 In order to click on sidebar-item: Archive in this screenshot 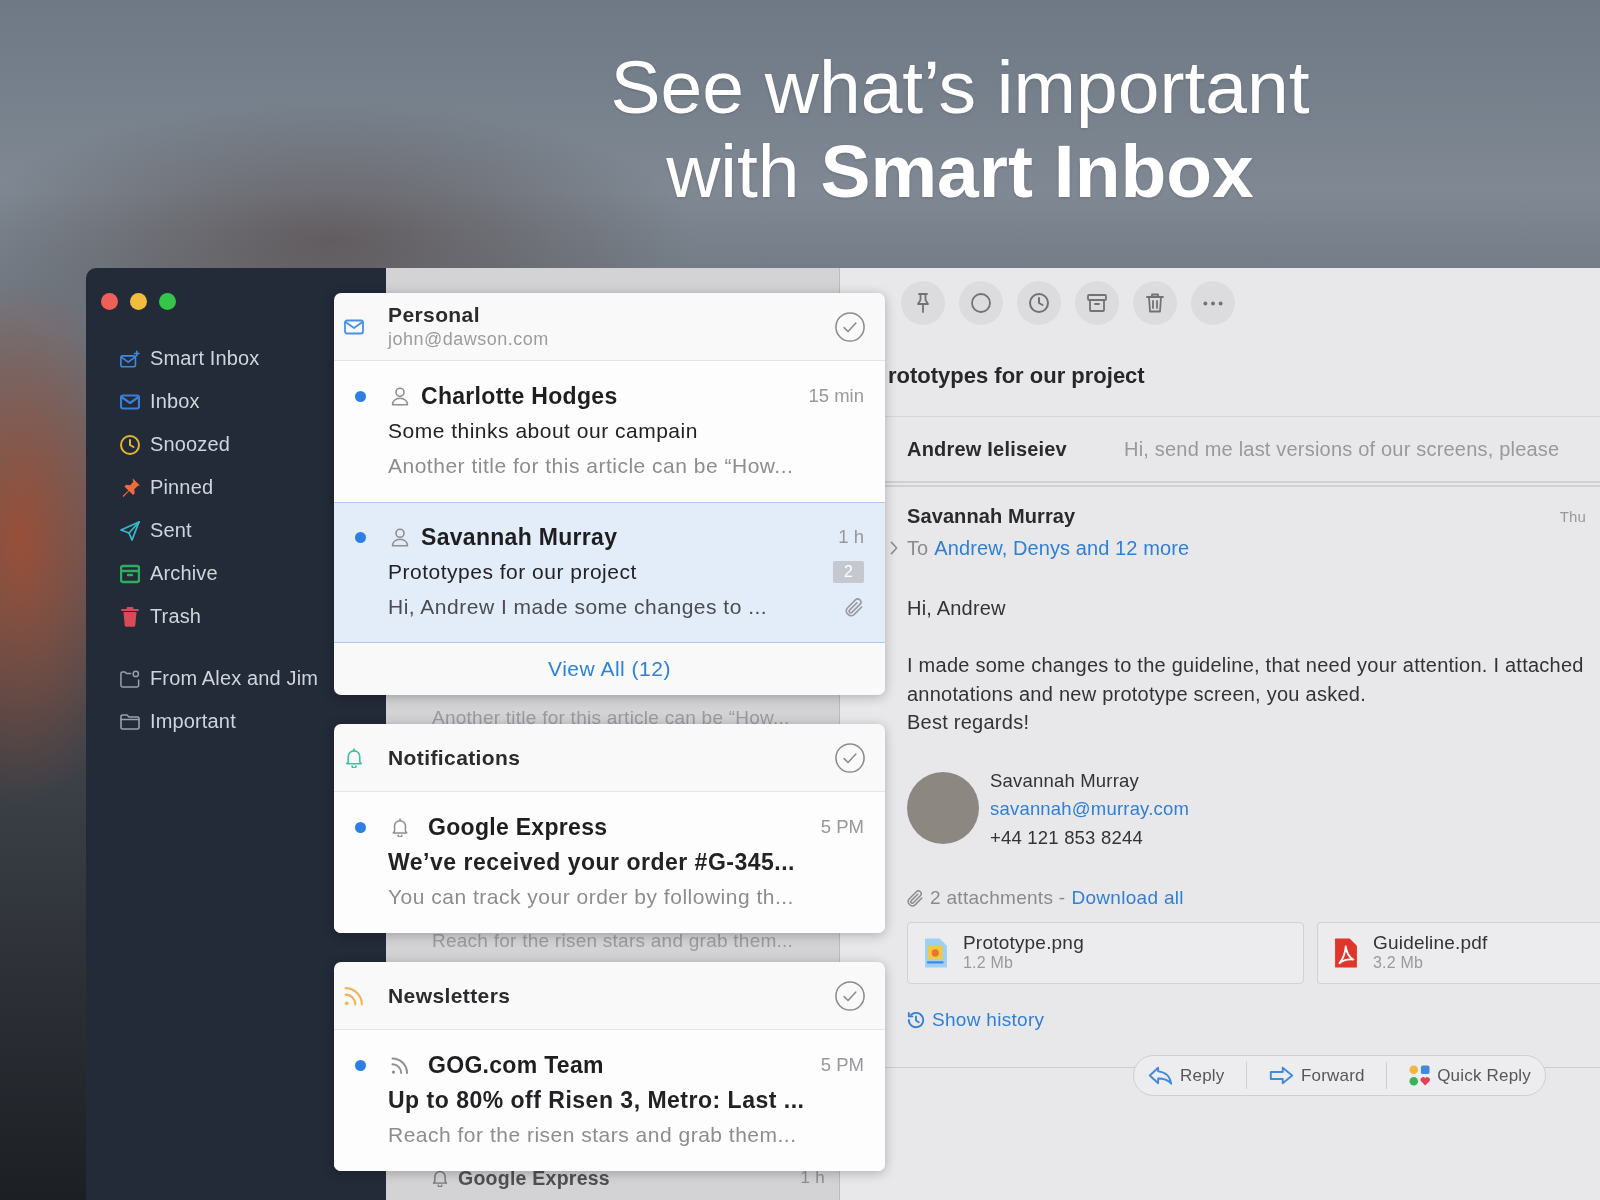, I will do `click(169, 573)`.